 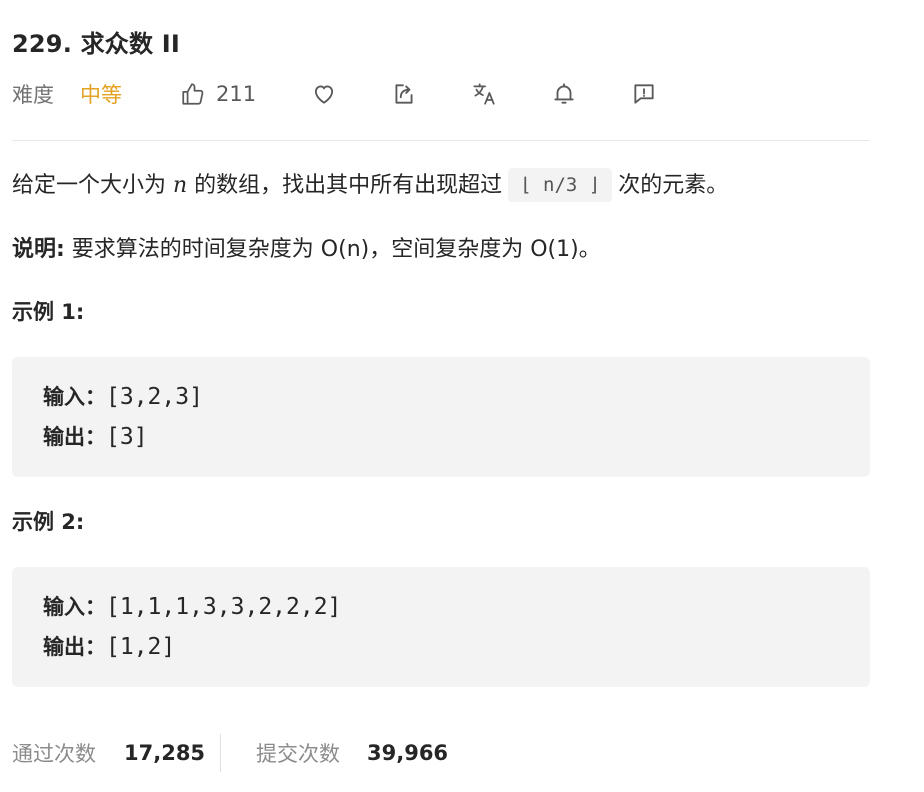 I want to click on example-1-code-block: 输入：[3,2,3] 输出：[3], so click(x=441, y=417).